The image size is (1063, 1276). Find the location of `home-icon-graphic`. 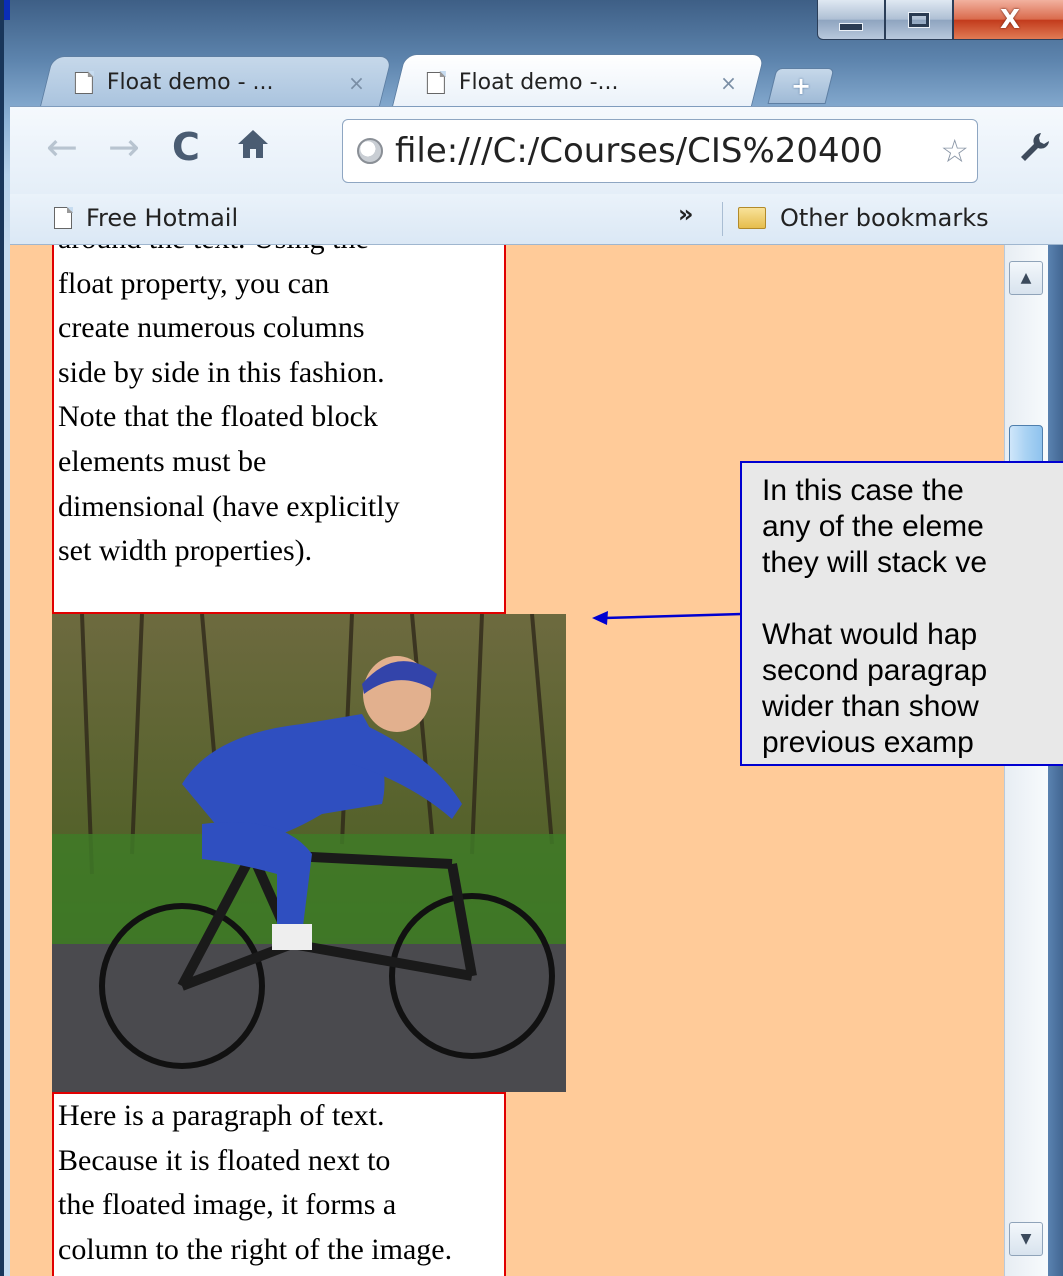

home-icon-graphic is located at coordinates (253, 144).